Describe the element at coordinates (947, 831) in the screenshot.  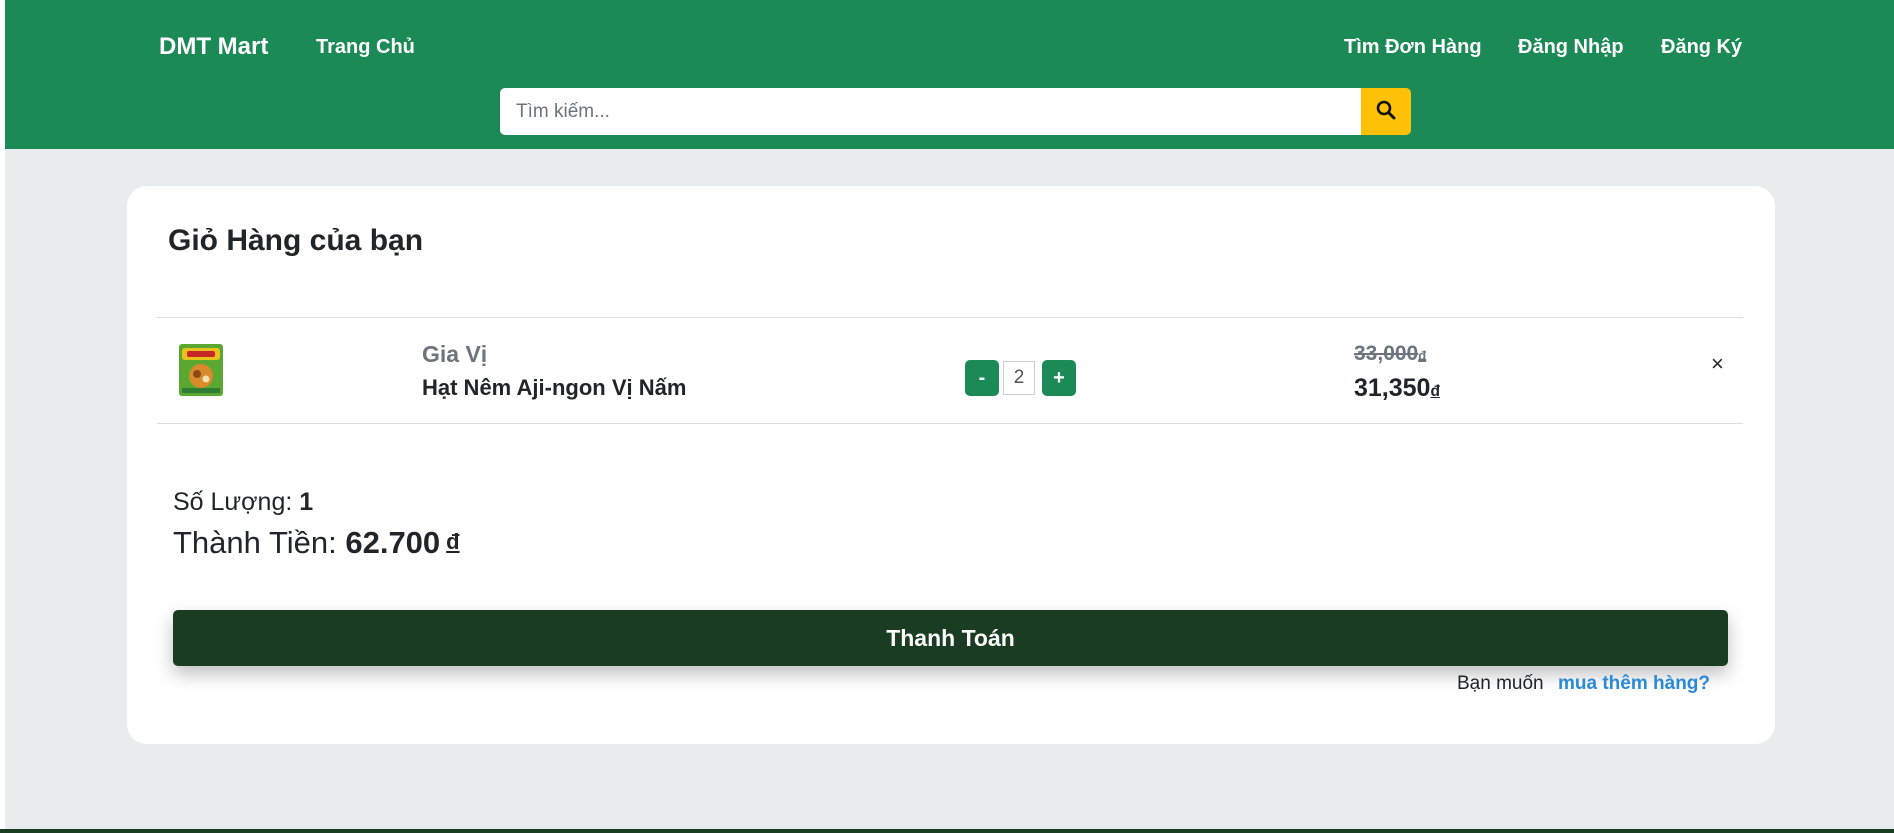
I see `footer-edge` at that location.